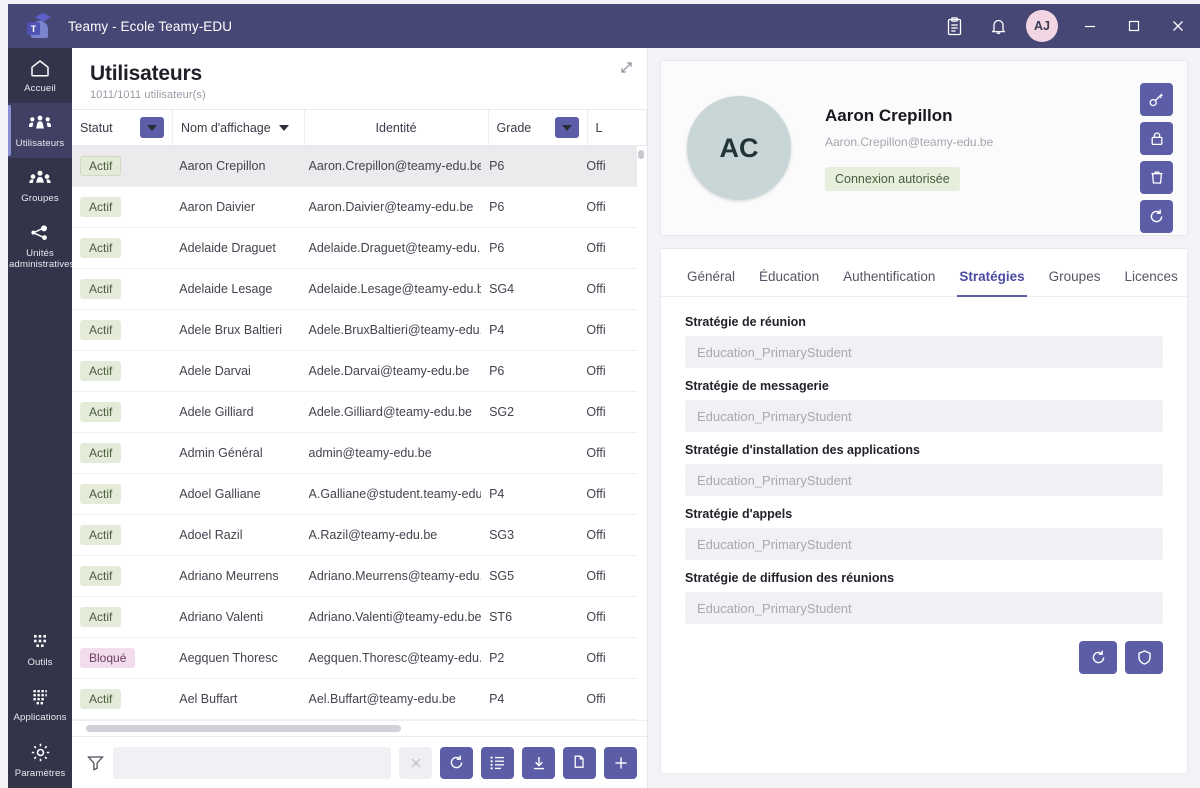 This screenshot has width=1200, height=788. I want to click on cell-nom: Admin Général, so click(221, 453).